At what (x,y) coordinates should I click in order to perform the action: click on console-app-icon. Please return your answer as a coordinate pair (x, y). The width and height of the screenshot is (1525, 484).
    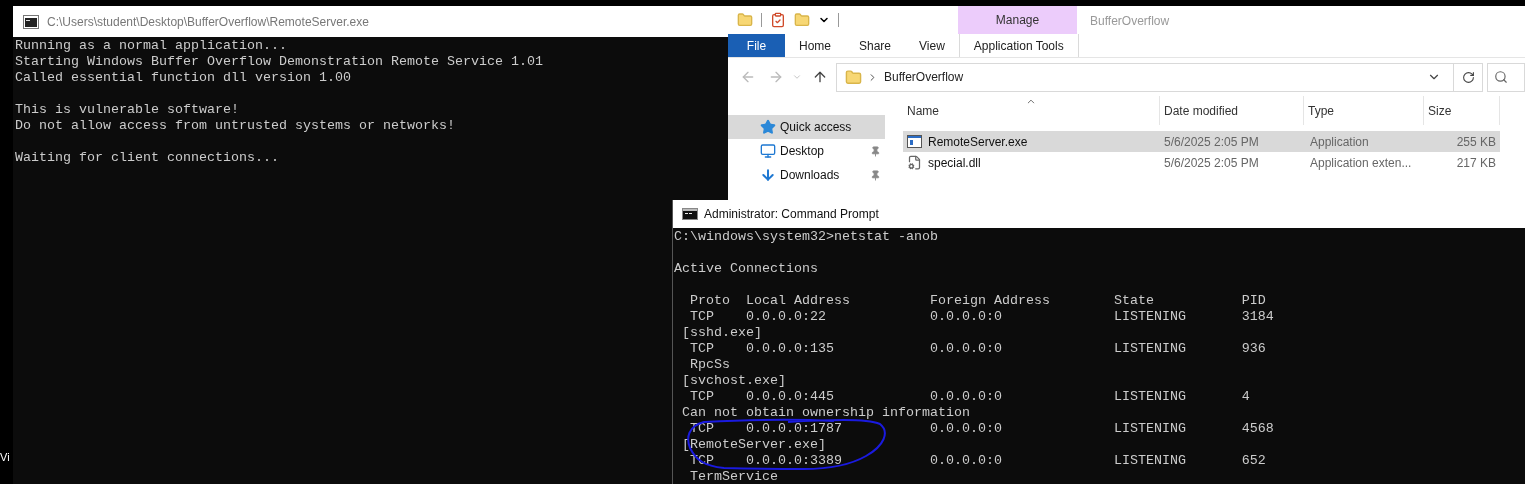
    Looking at the image, I should click on (31, 21).